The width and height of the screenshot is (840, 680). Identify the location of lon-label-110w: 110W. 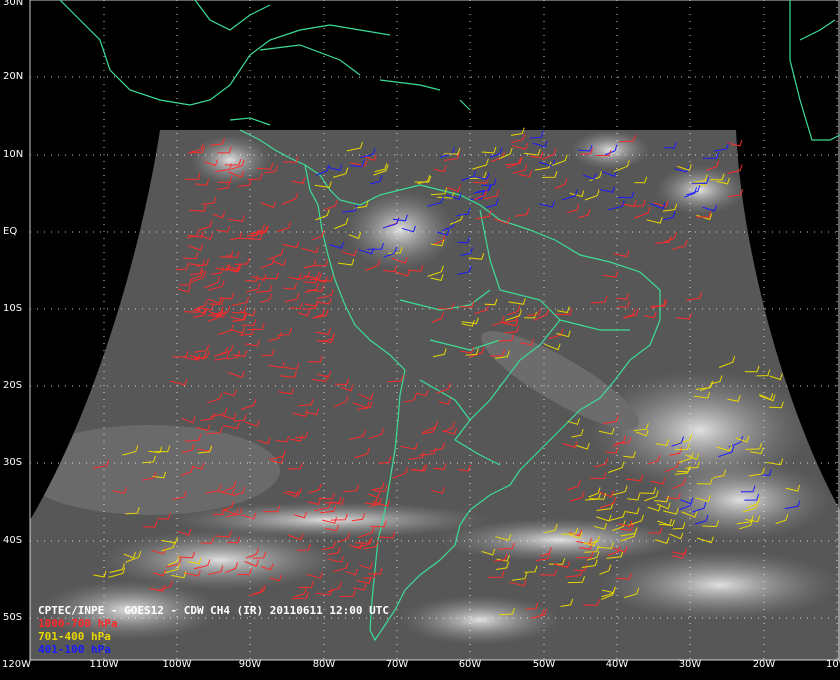
(104, 664).